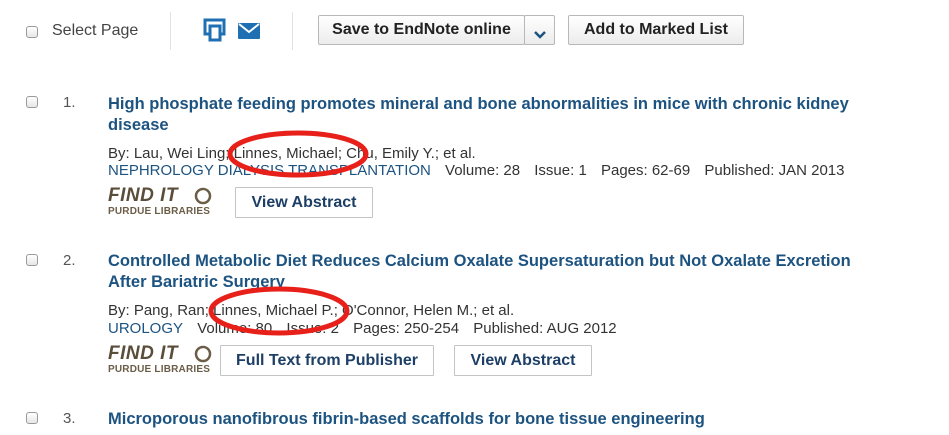 The height and width of the screenshot is (435, 949). I want to click on select-page-checkbox, so click(32, 32).